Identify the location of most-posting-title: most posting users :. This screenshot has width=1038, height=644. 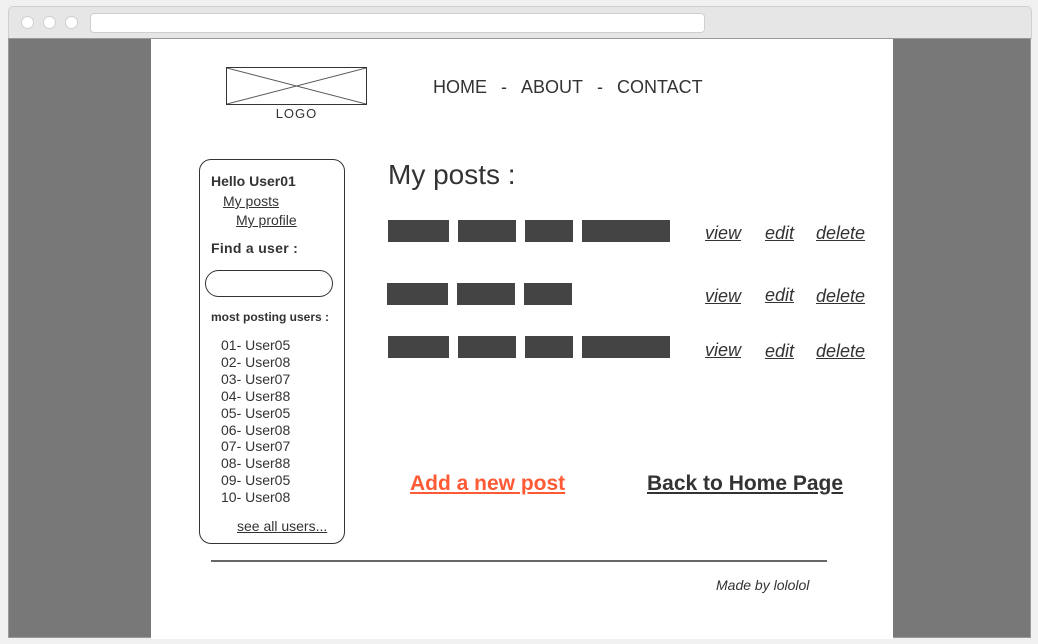
(270, 317).